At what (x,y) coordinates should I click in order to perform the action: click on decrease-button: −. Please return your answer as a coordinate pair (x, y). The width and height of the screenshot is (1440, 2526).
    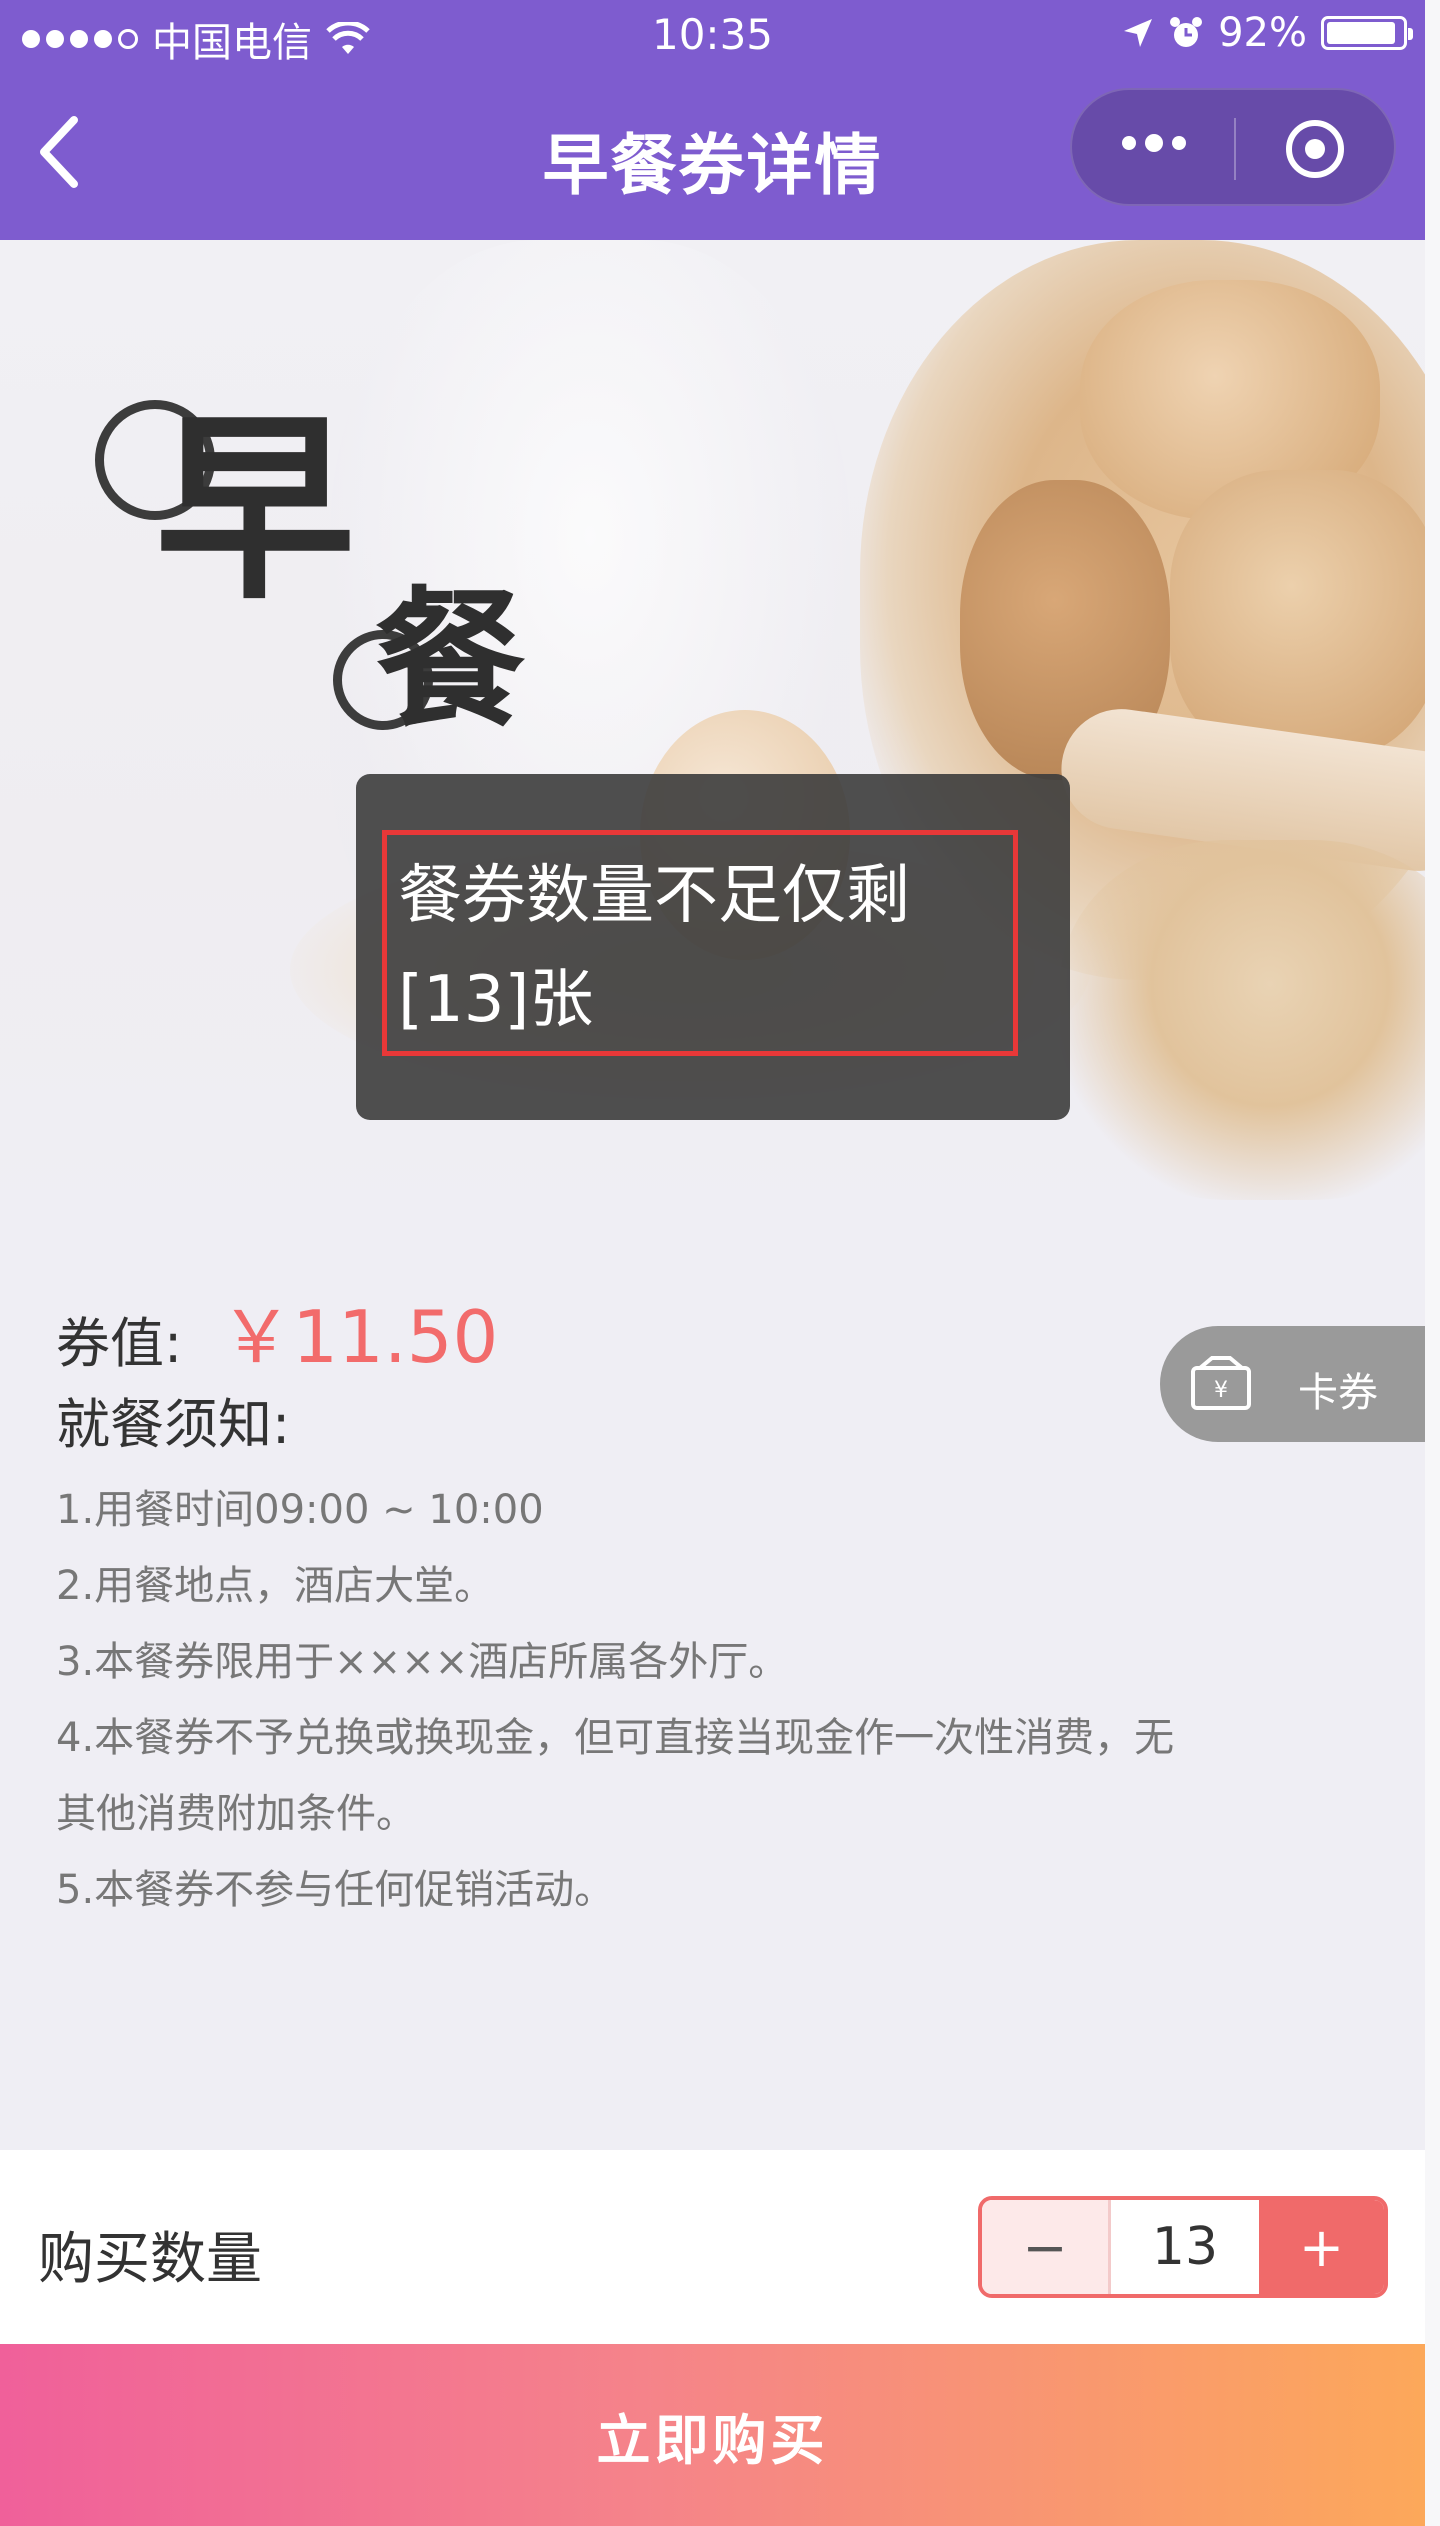
    Looking at the image, I should click on (1045, 2247).